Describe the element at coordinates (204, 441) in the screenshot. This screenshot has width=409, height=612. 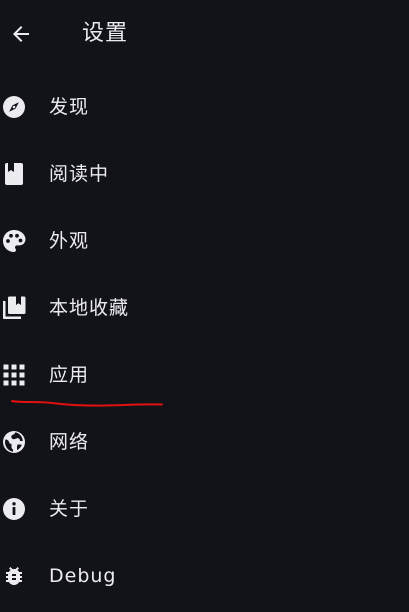
I see `settings-item-network: 网络` at that location.